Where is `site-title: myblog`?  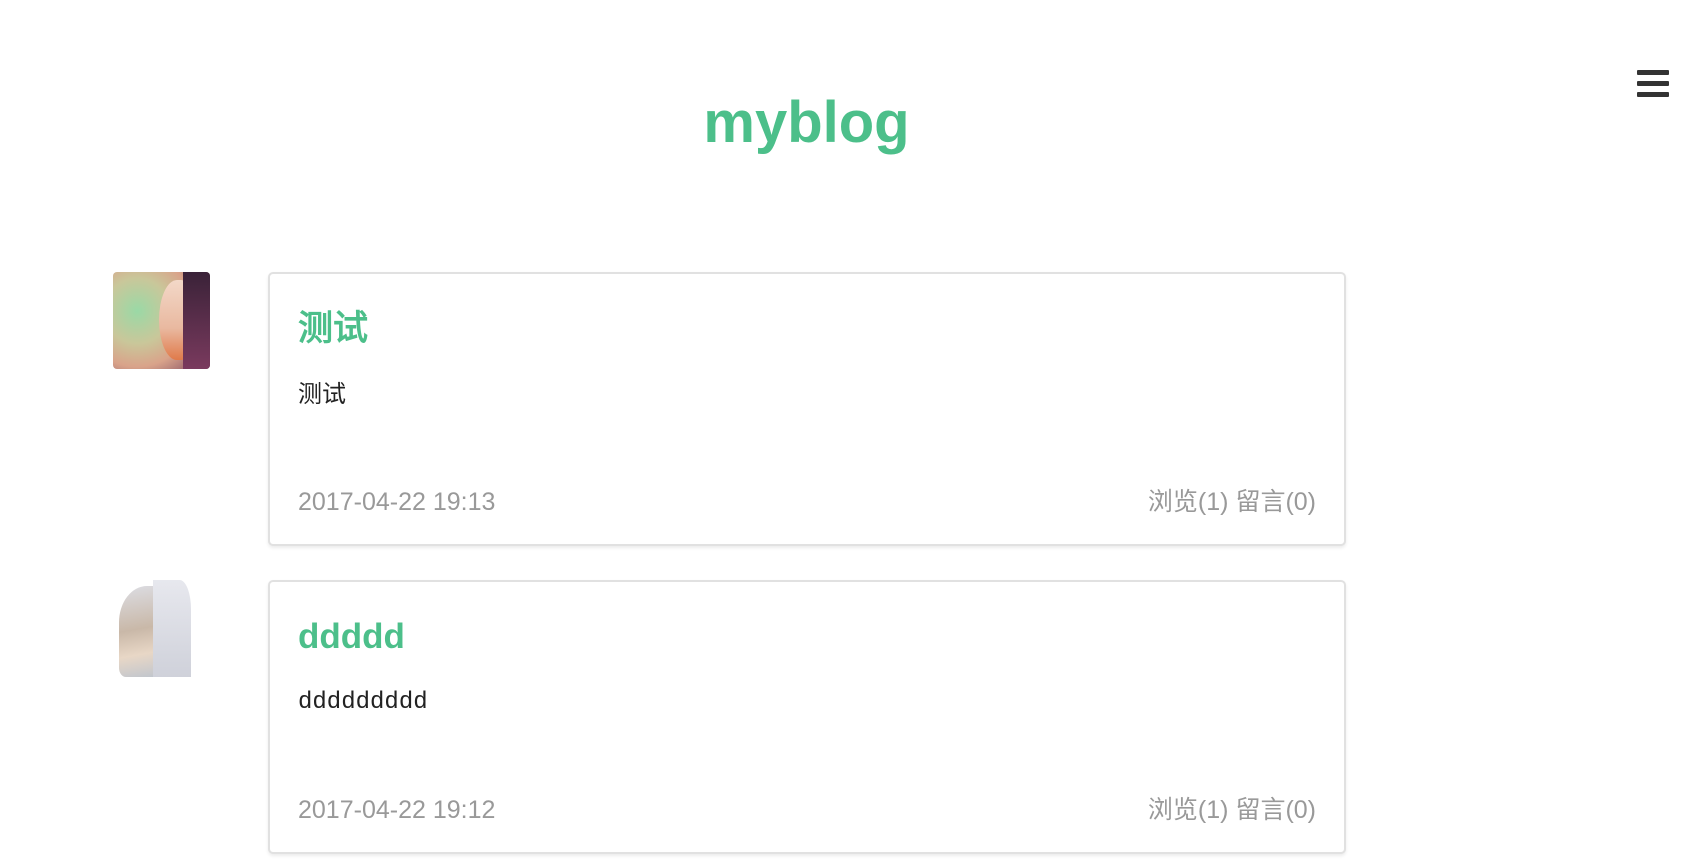 site-title: myblog is located at coordinates (806, 123).